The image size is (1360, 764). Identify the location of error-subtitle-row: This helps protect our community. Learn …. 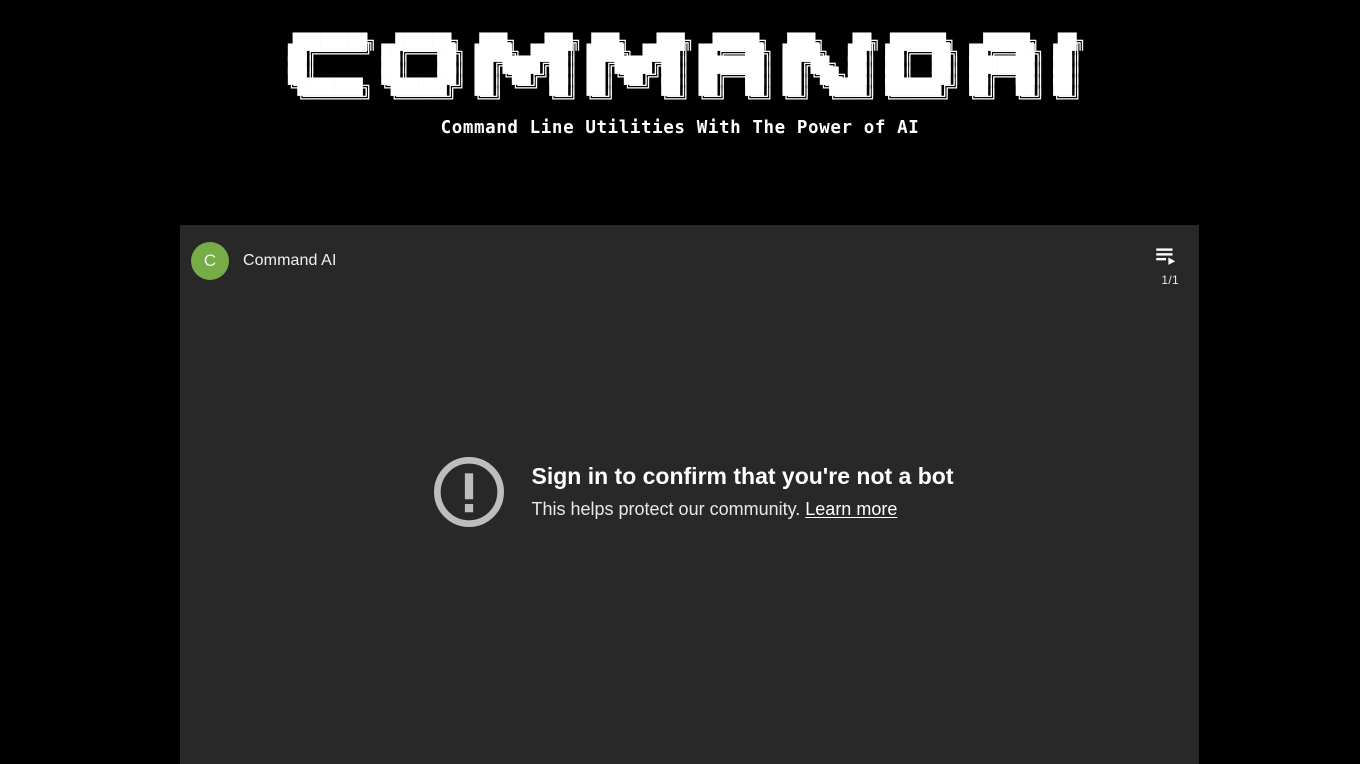
(742, 509).